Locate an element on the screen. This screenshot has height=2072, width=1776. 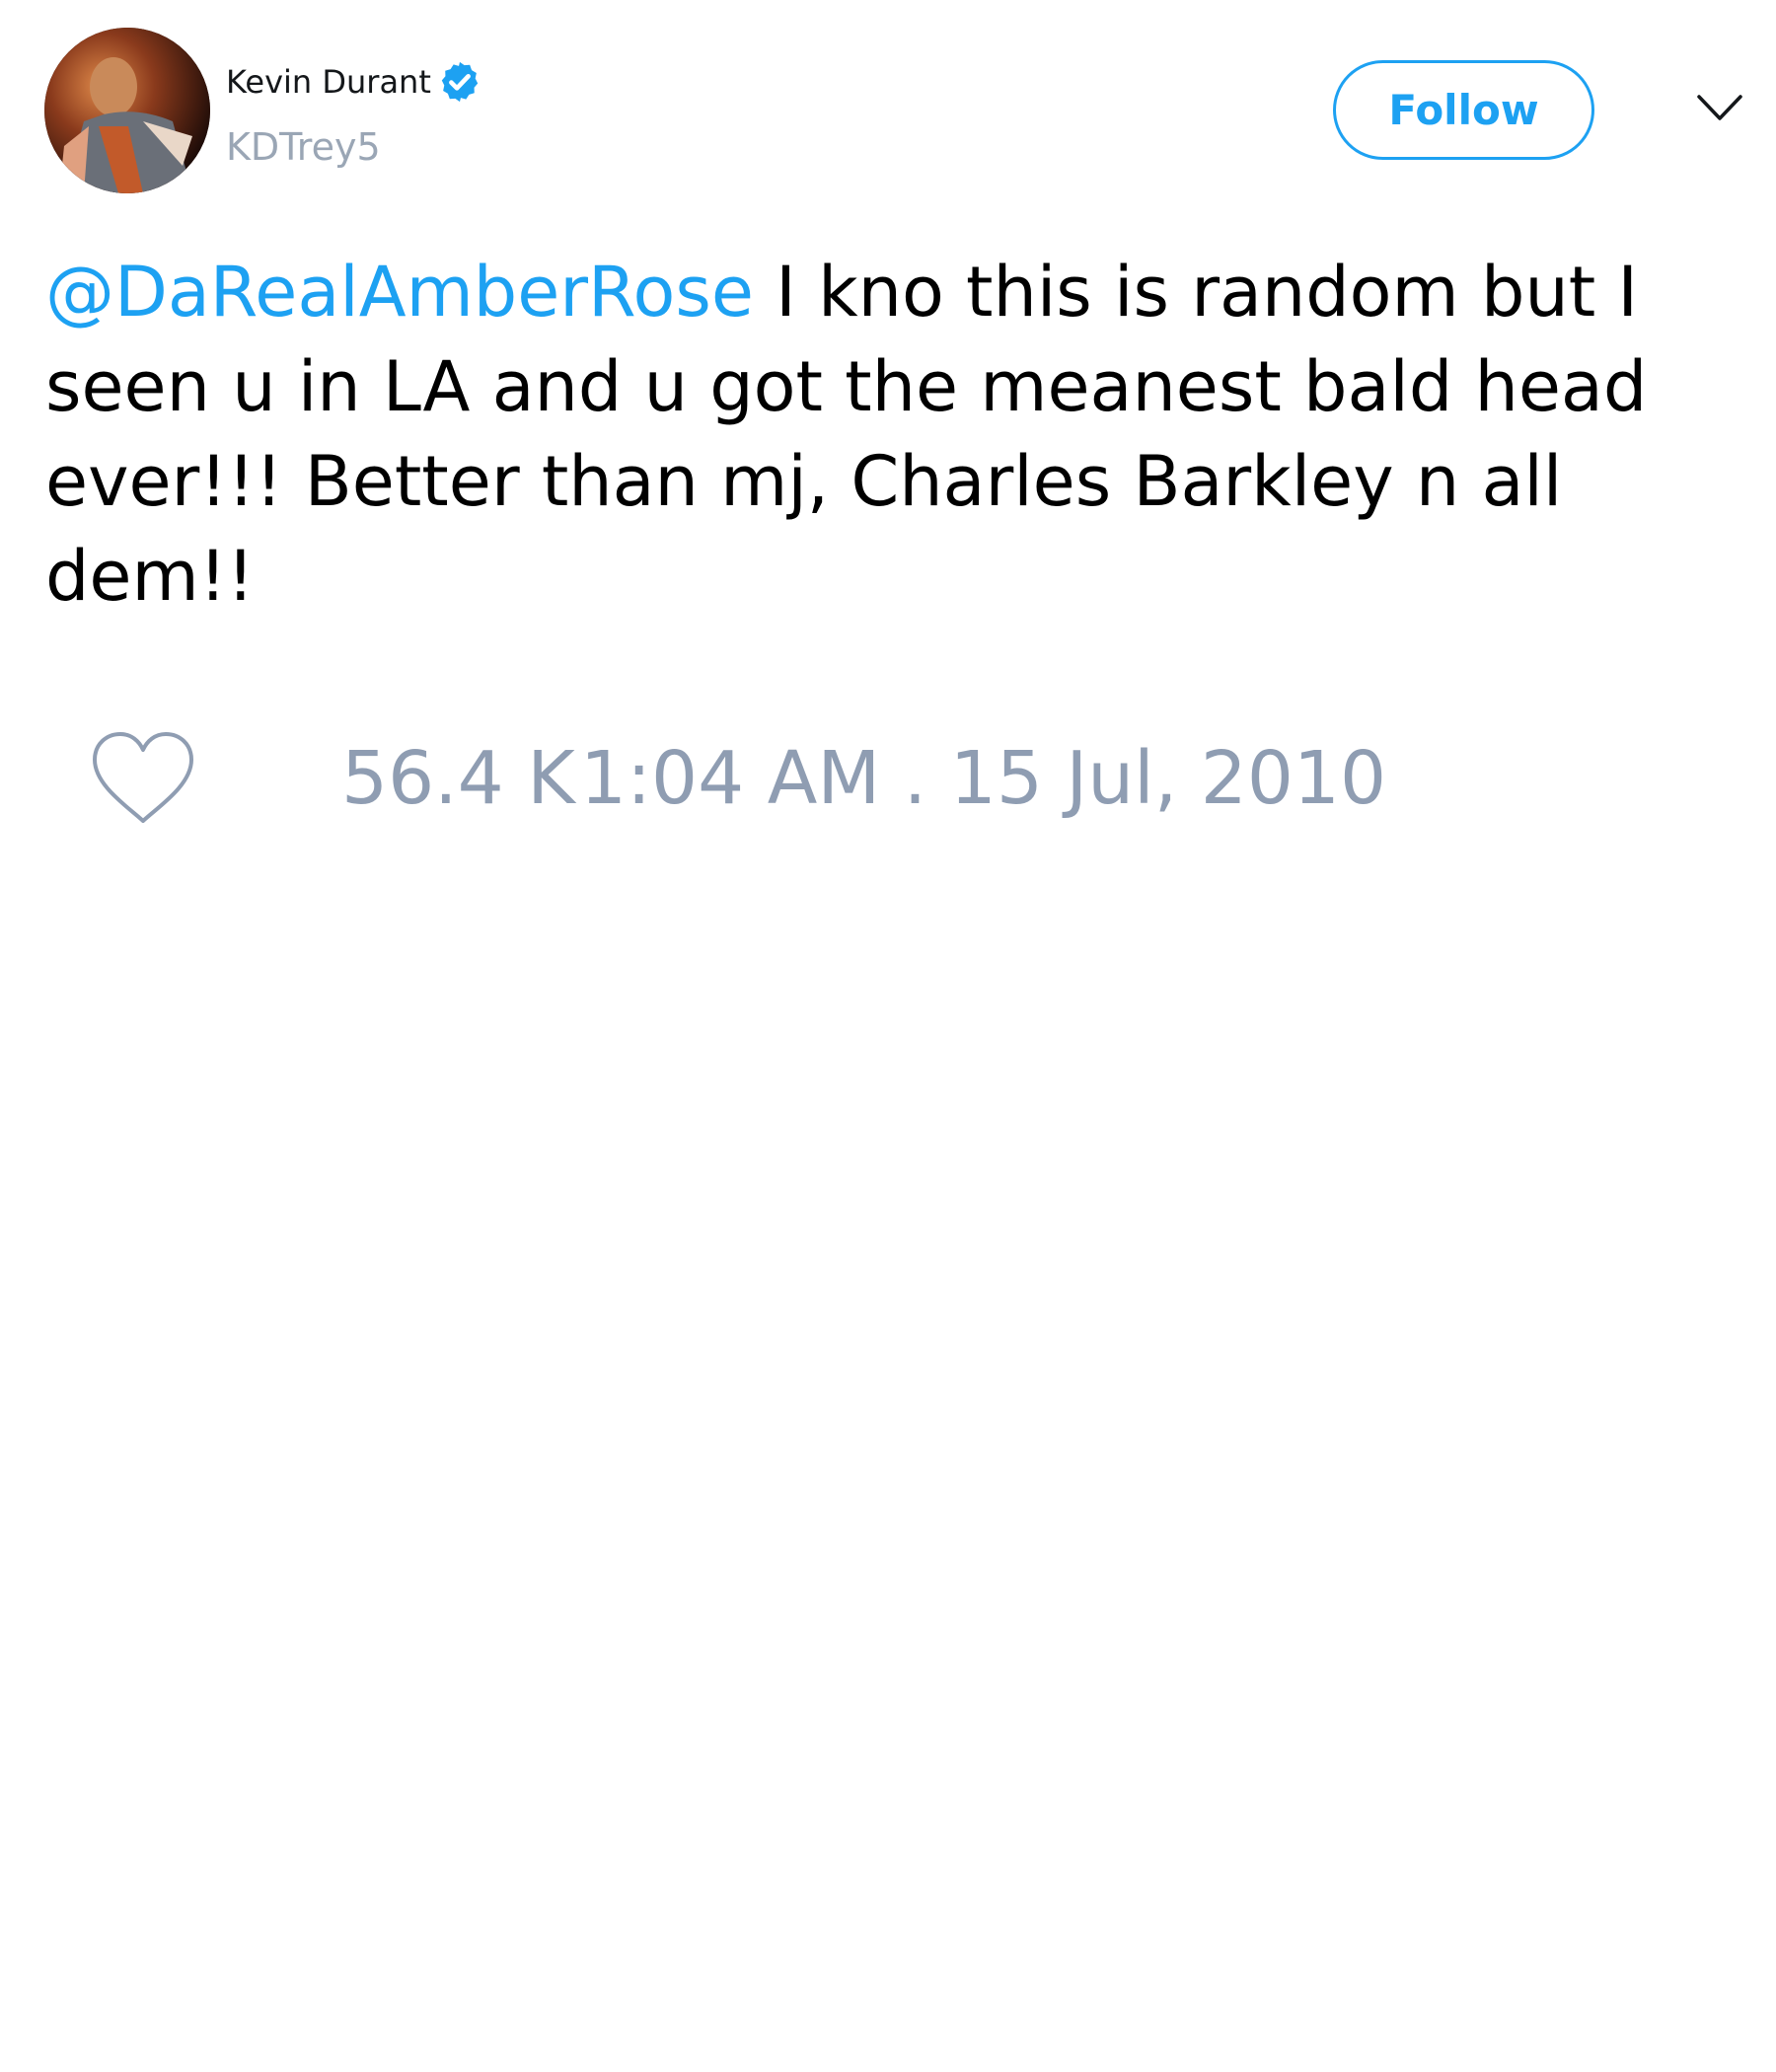
user-display-name: Kevin Durant is located at coordinates (329, 82).